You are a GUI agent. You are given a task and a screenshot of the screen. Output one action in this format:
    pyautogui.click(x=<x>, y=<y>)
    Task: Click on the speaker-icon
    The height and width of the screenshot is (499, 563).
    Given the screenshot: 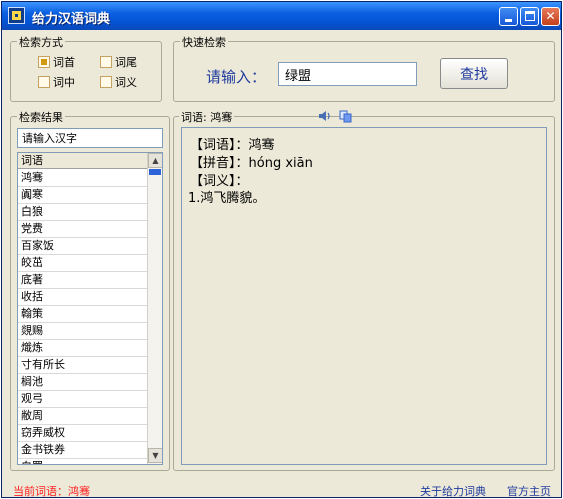 What is the action you would take?
    pyautogui.click(x=325, y=116)
    